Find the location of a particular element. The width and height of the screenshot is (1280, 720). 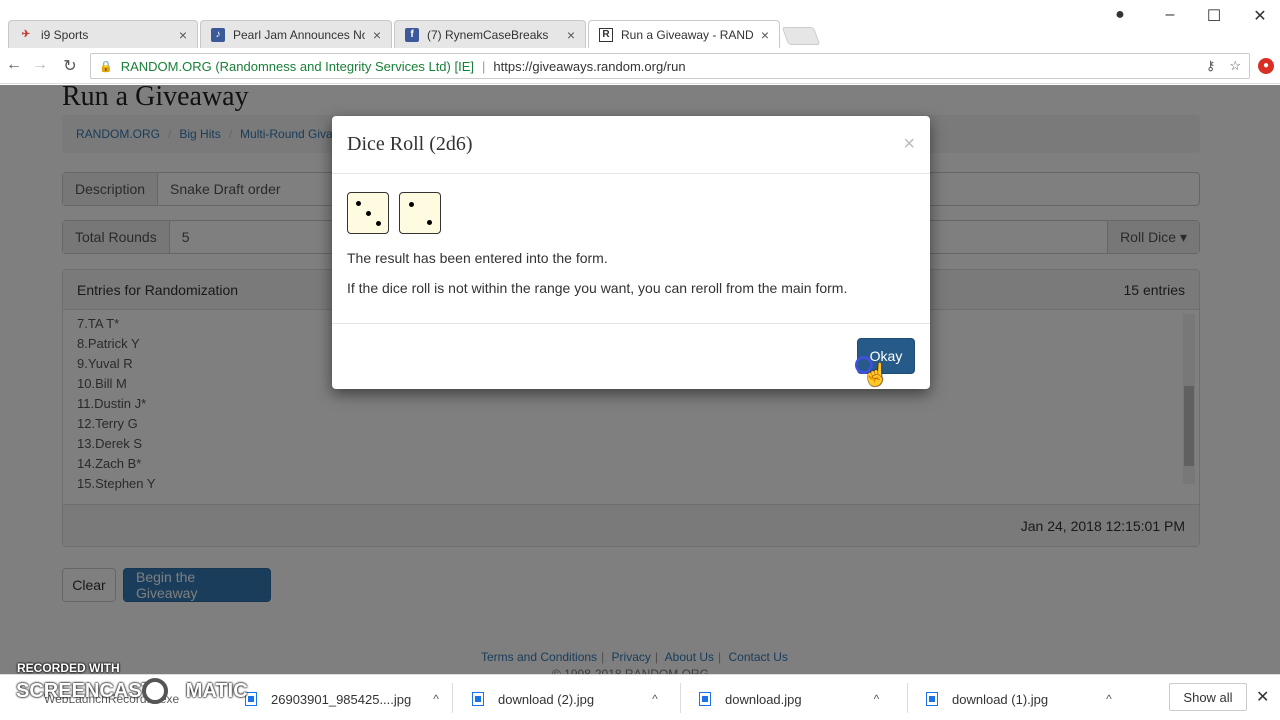

tab-random-org: R Run a Giveaway - RAND × is located at coordinates (684, 34).